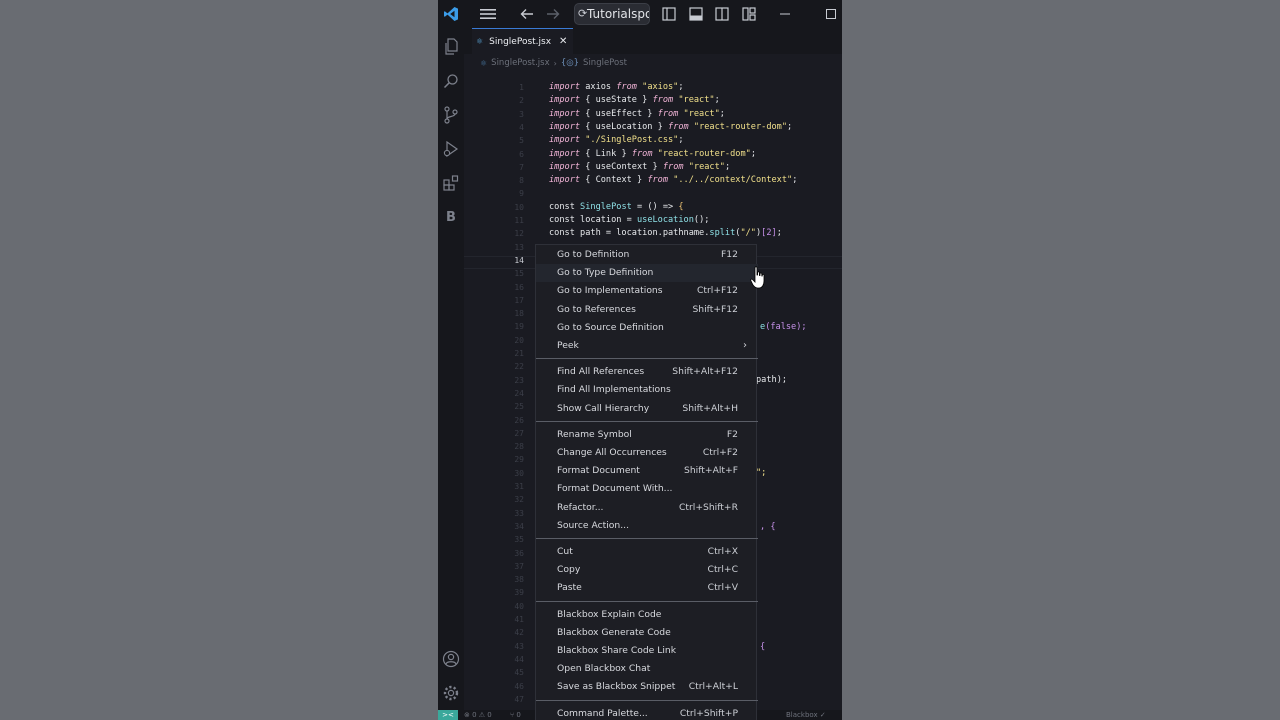 This screenshot has width=1280, height=720. Describe the element at coordinates (519, 247) in the screenshot. I see `line-number: 13` at that location.